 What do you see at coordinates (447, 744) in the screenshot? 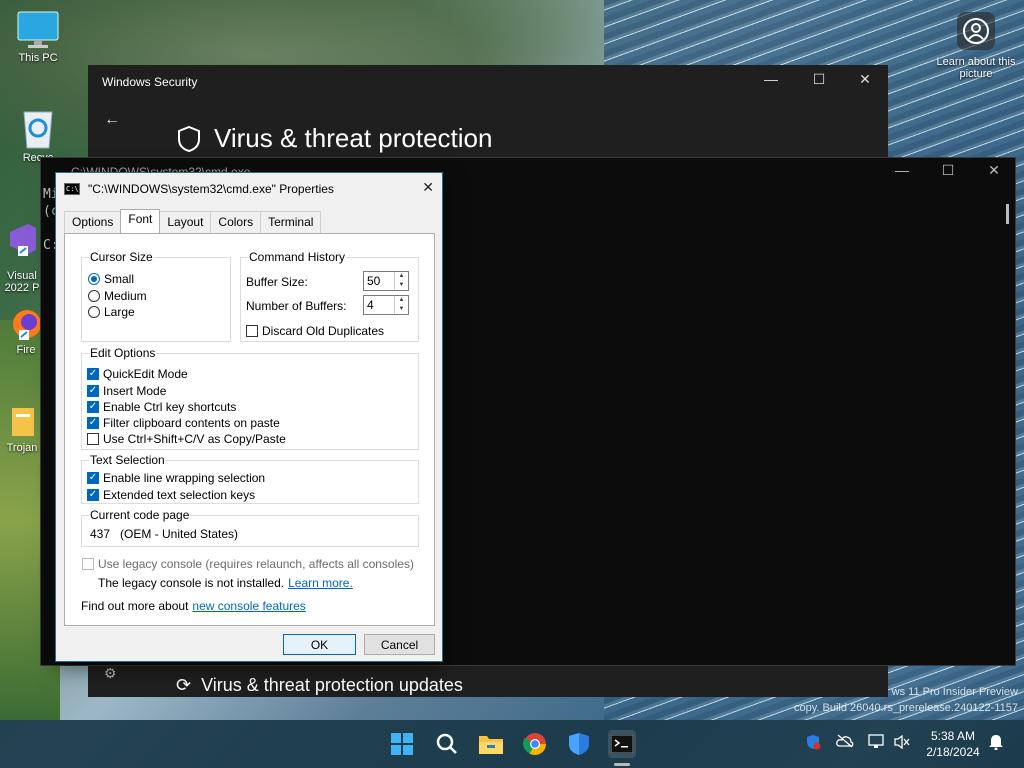
I see `search-icon` at bounding box center [447, 744].